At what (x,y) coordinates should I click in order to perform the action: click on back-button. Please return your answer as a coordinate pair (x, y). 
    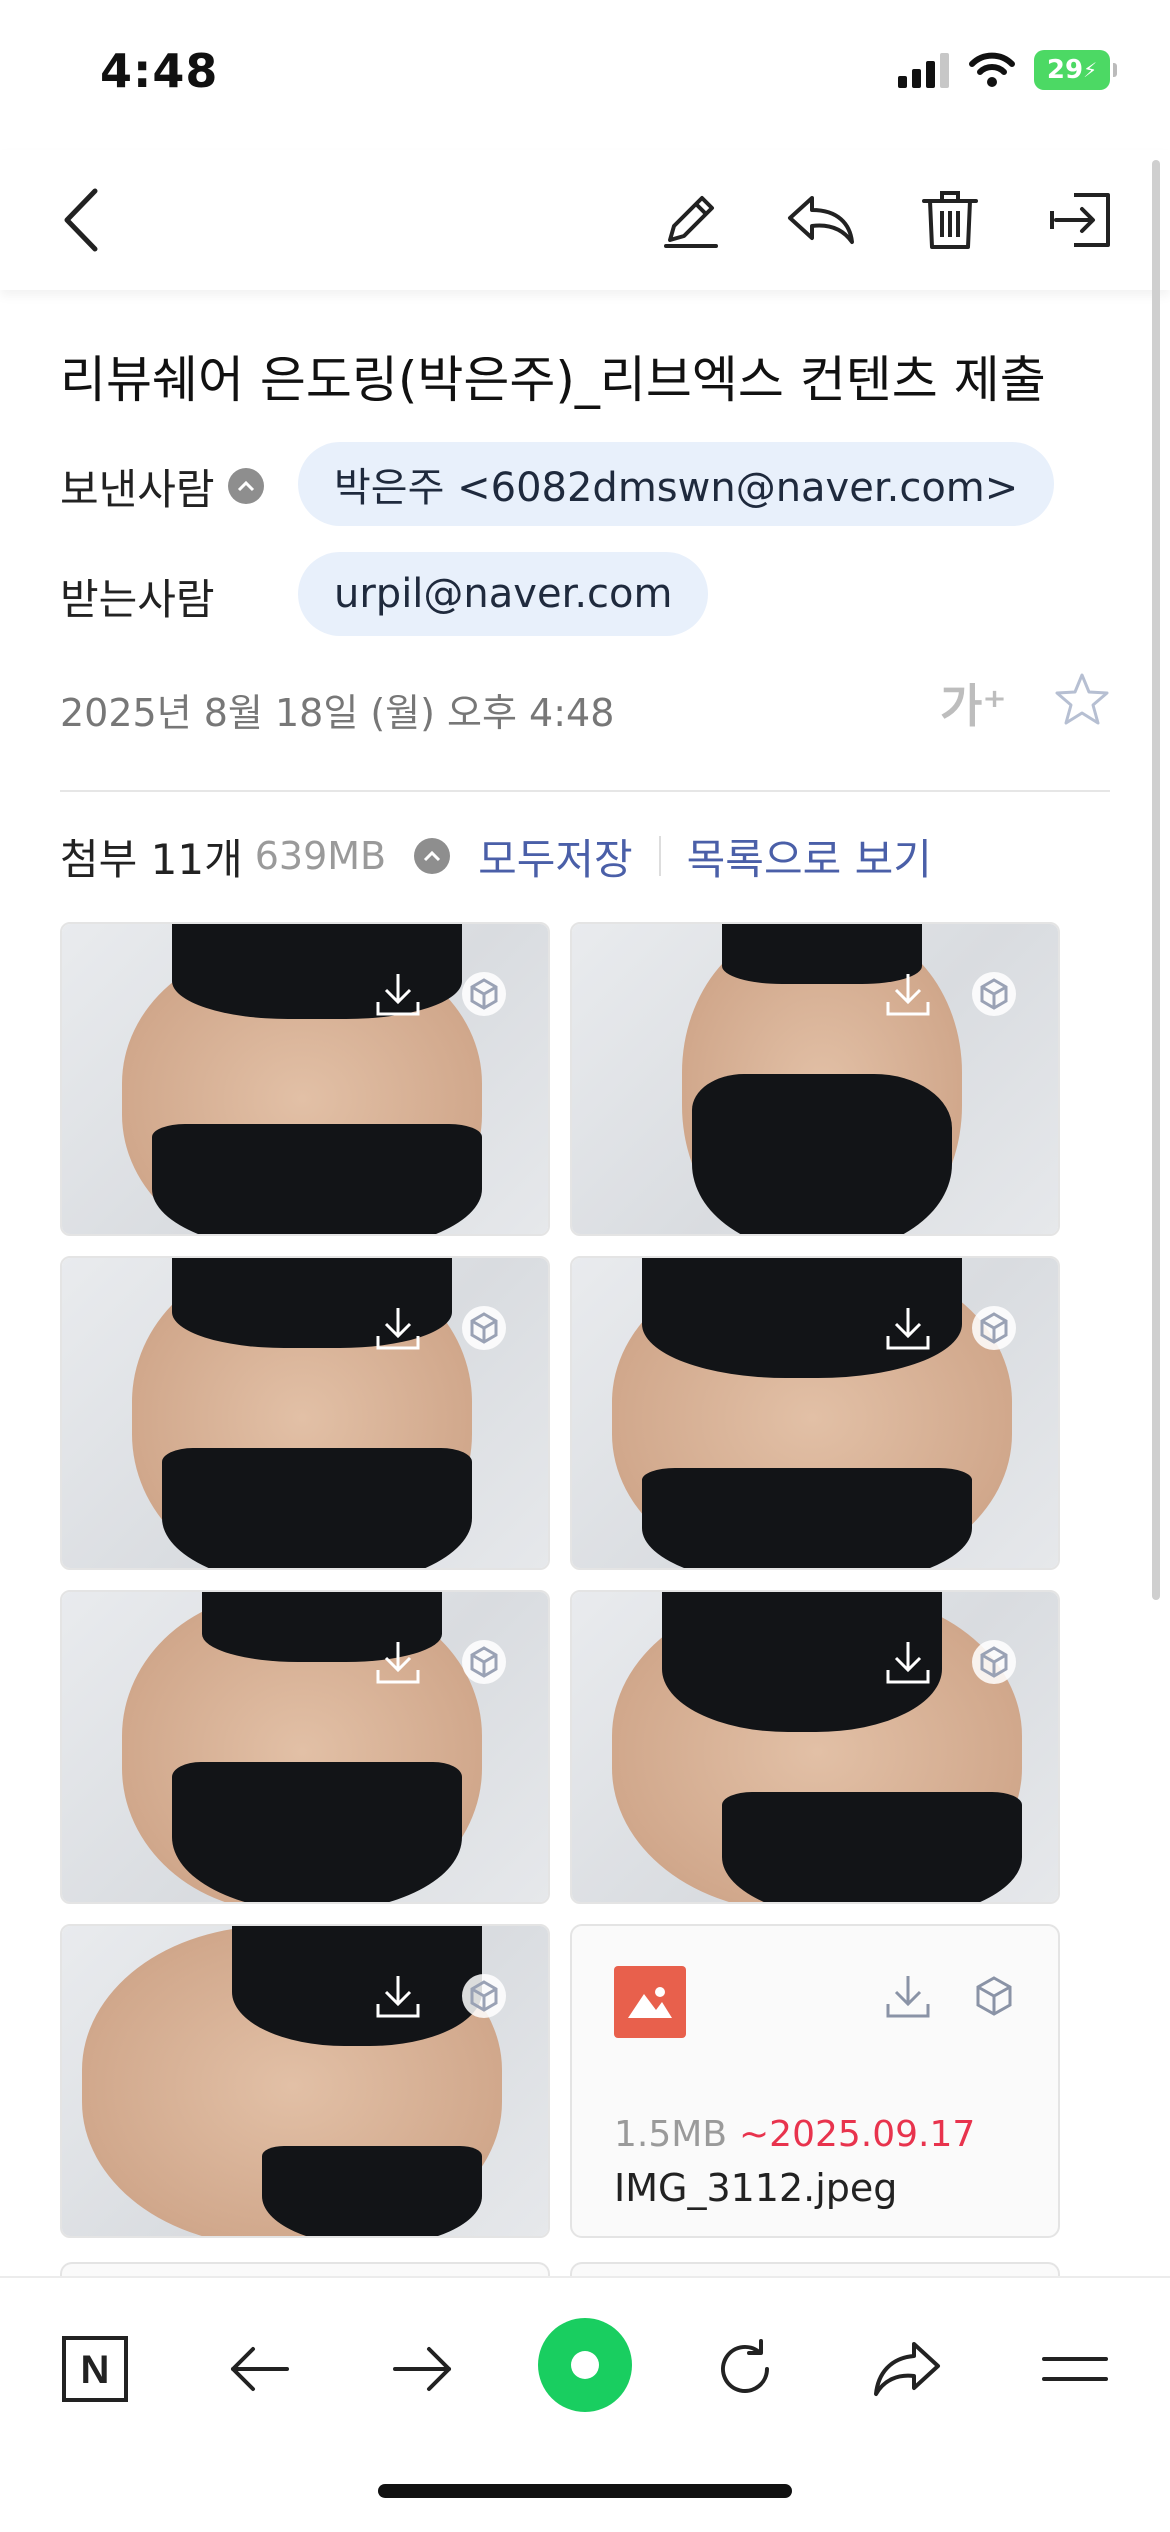
    Looking at the image, I should click on (82, 220).